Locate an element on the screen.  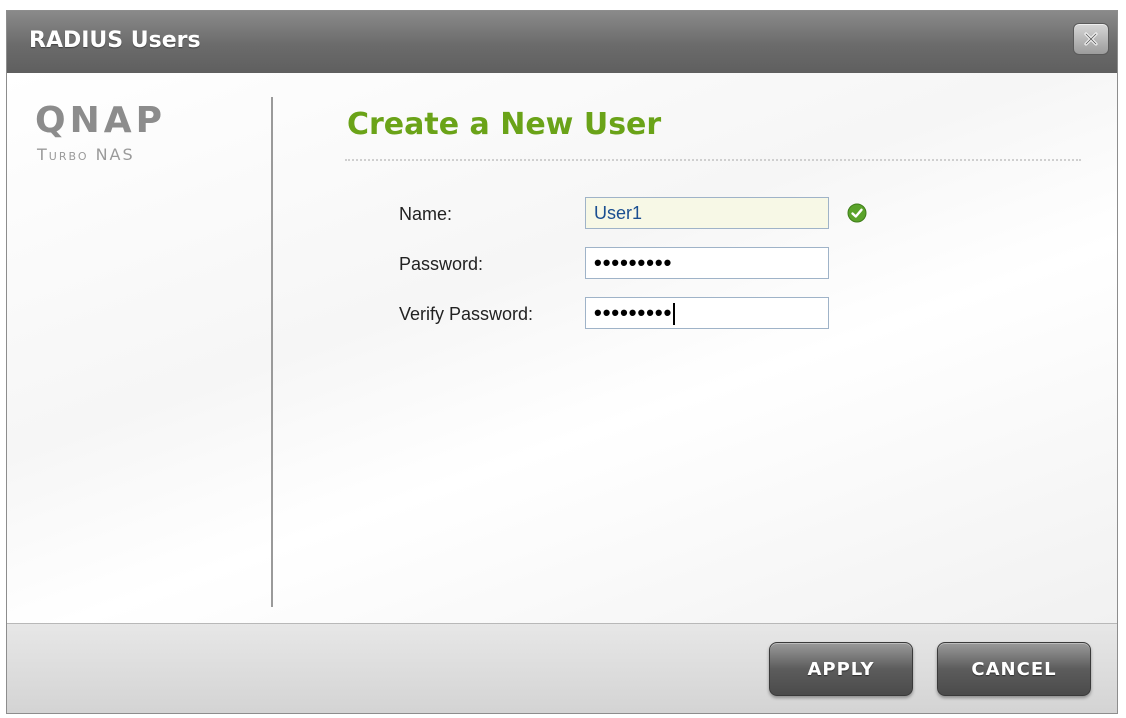
dialog-footer: APPLY CANCEL is located at coordinates (562, 668).